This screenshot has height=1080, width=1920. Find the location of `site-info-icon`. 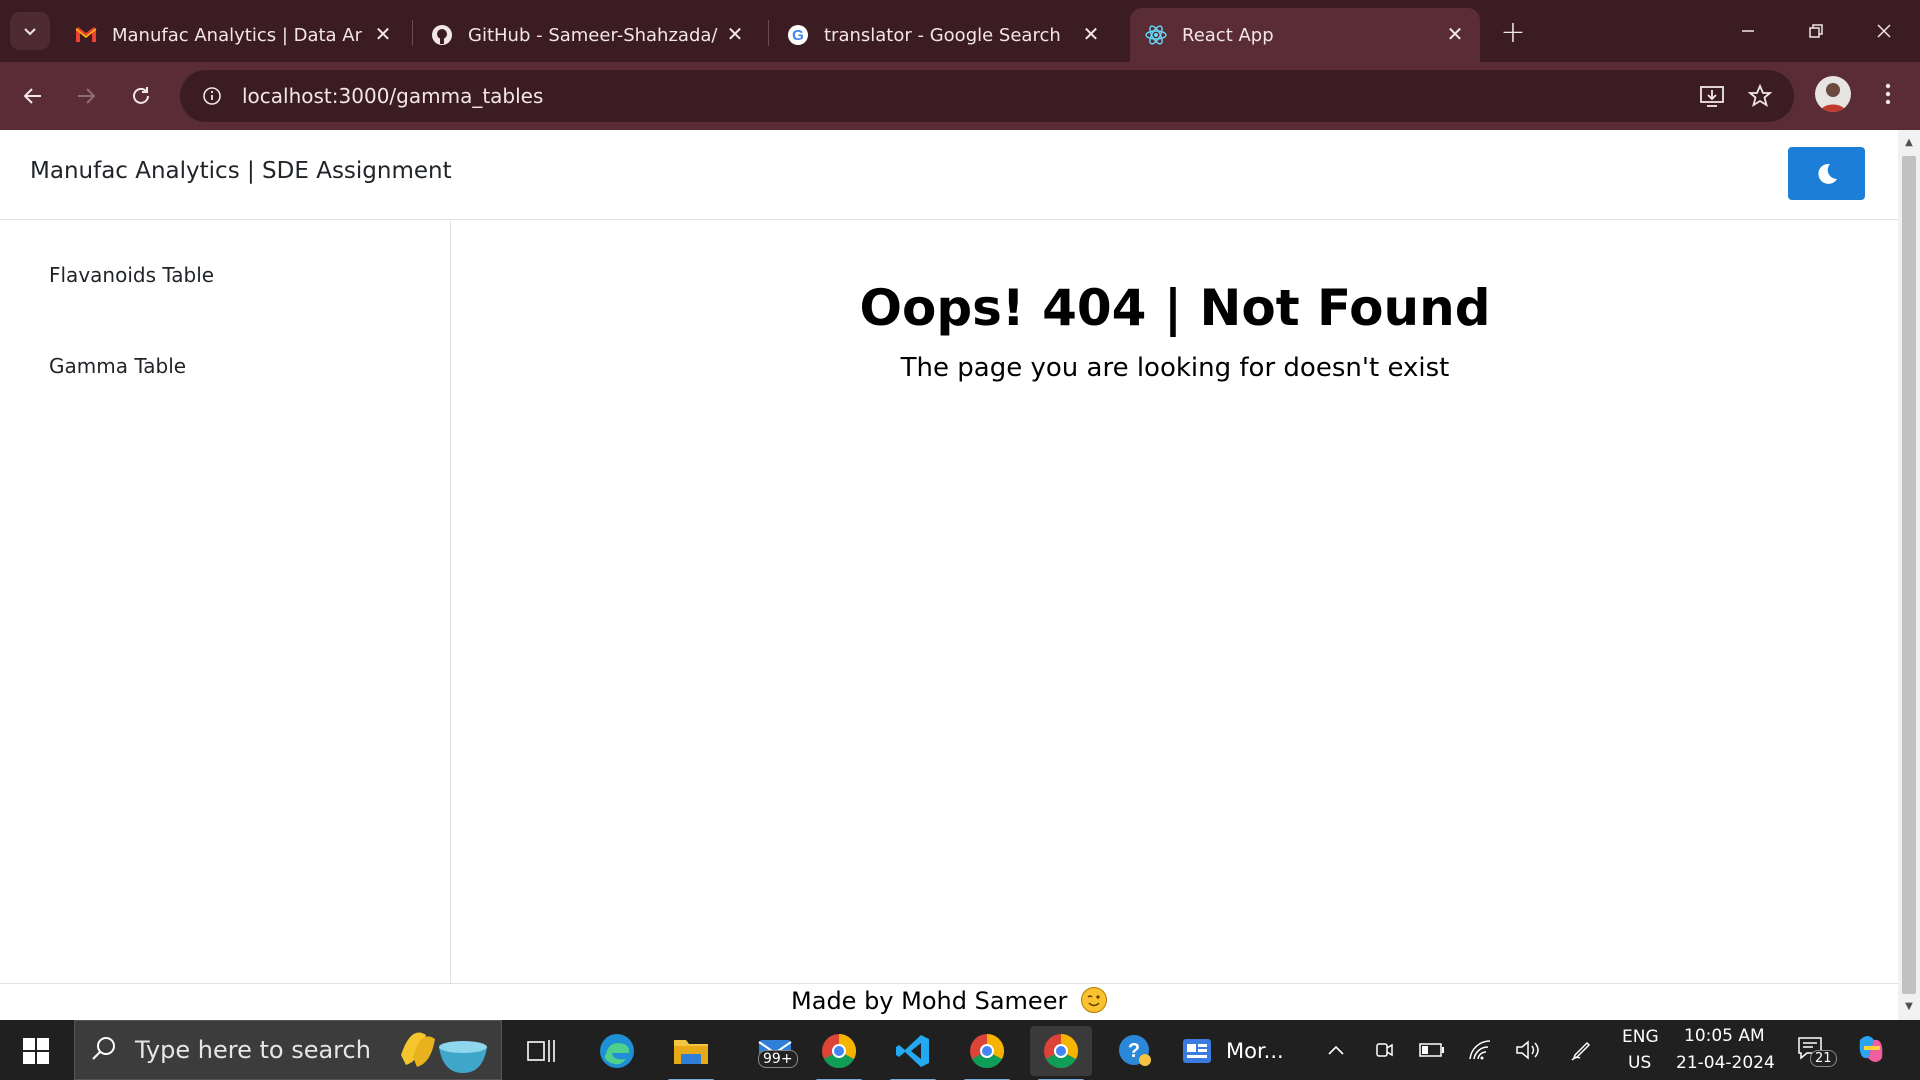

site-info-icon is located at coordinates (212, 96).